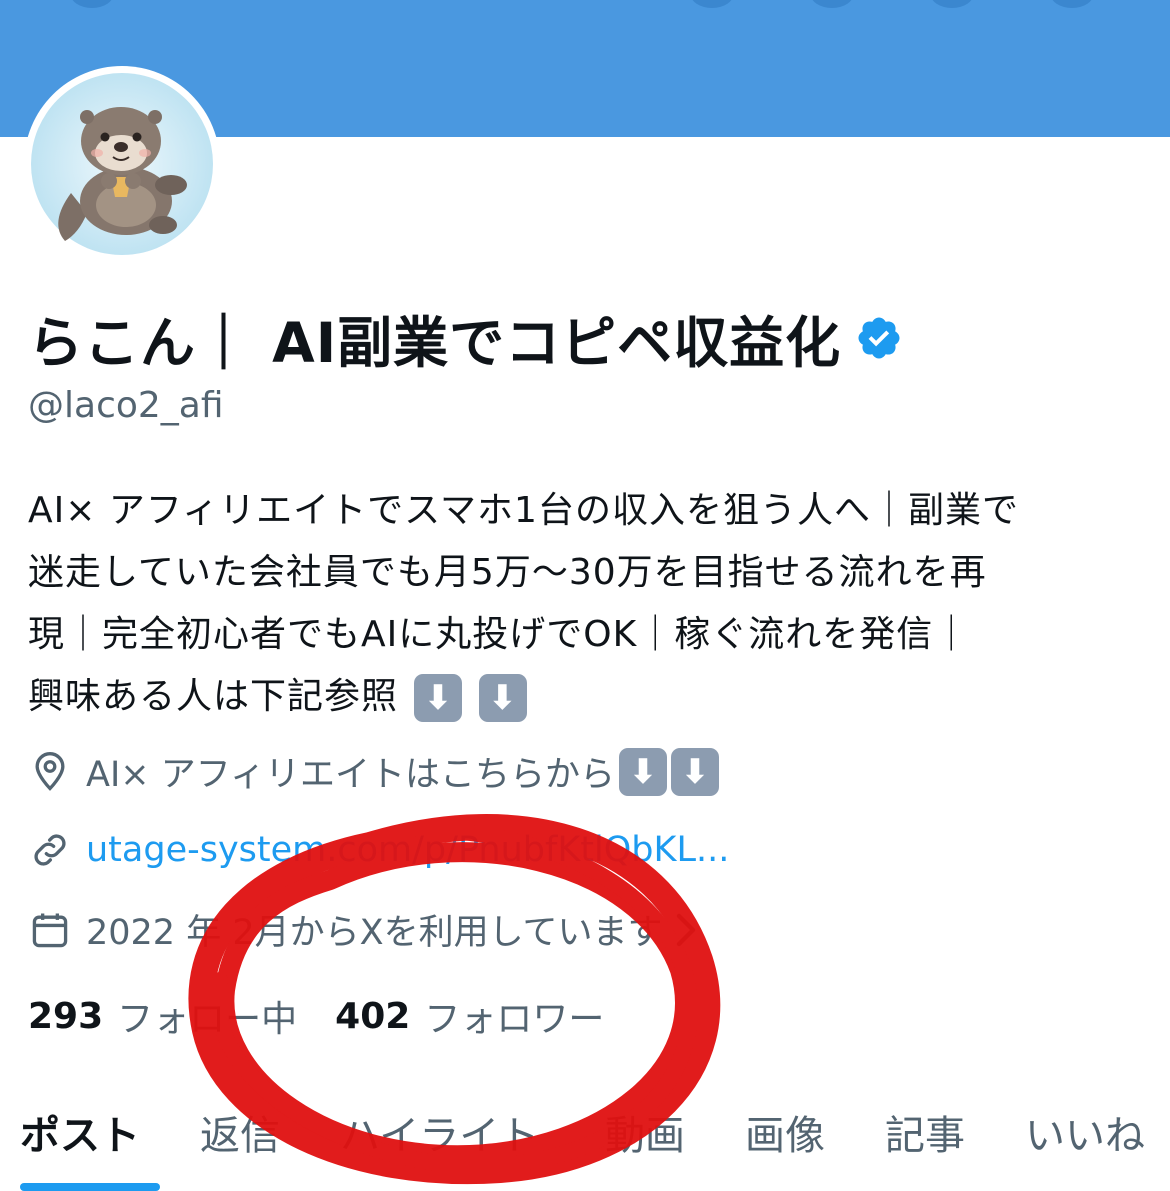 The width and height of the screenshot is (1170, 1191). What do you see at coordinates (372, 1016) in the screenshot?
I see `followers-count: 402` at bounding box center [372, 1016].